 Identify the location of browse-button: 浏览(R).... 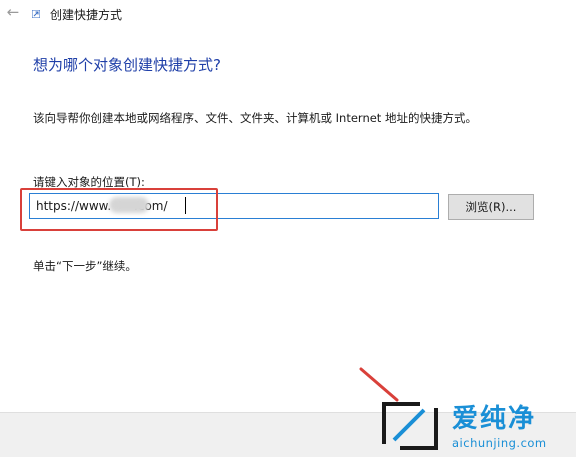
(491, 207).